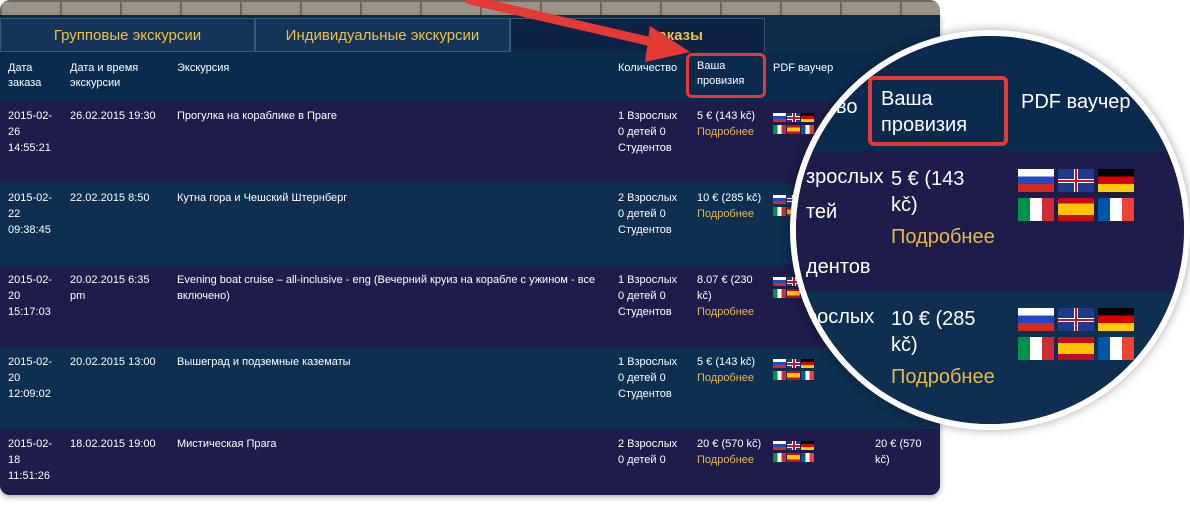 The width and height of the screenshot is (1190, 505). Describe the element at coordinates (822, 212) in the screenshot. I see `magnifier-partial-children: тей` at that location.